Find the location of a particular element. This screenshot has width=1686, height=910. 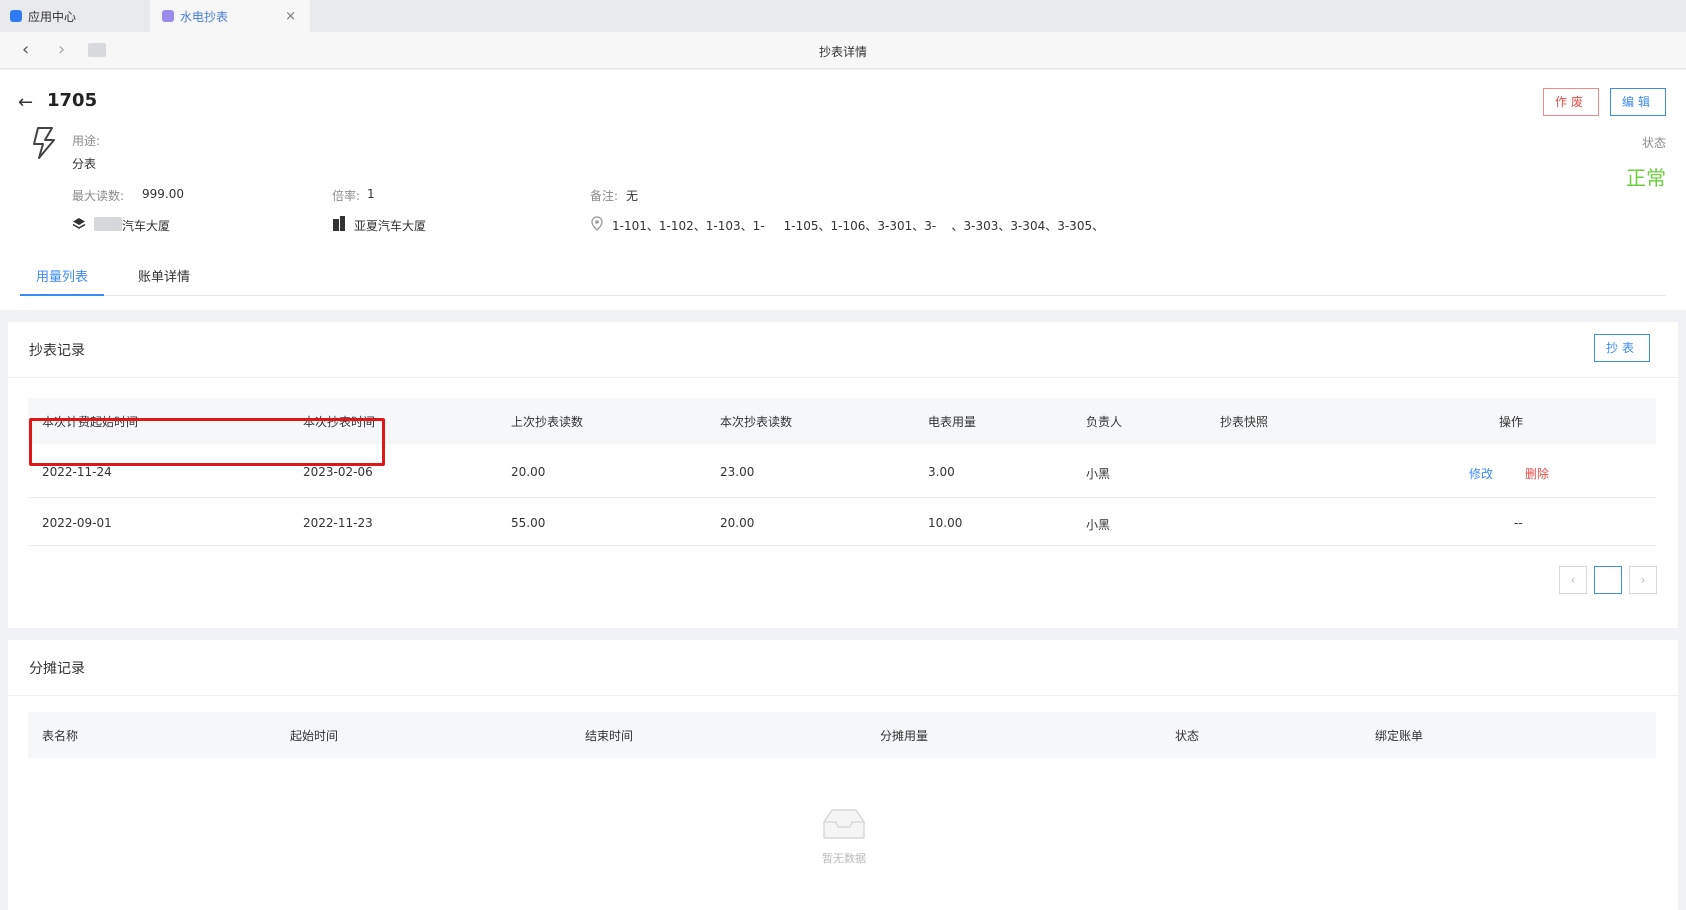

meter-number: 1705 is located at coordinates (72, 100).